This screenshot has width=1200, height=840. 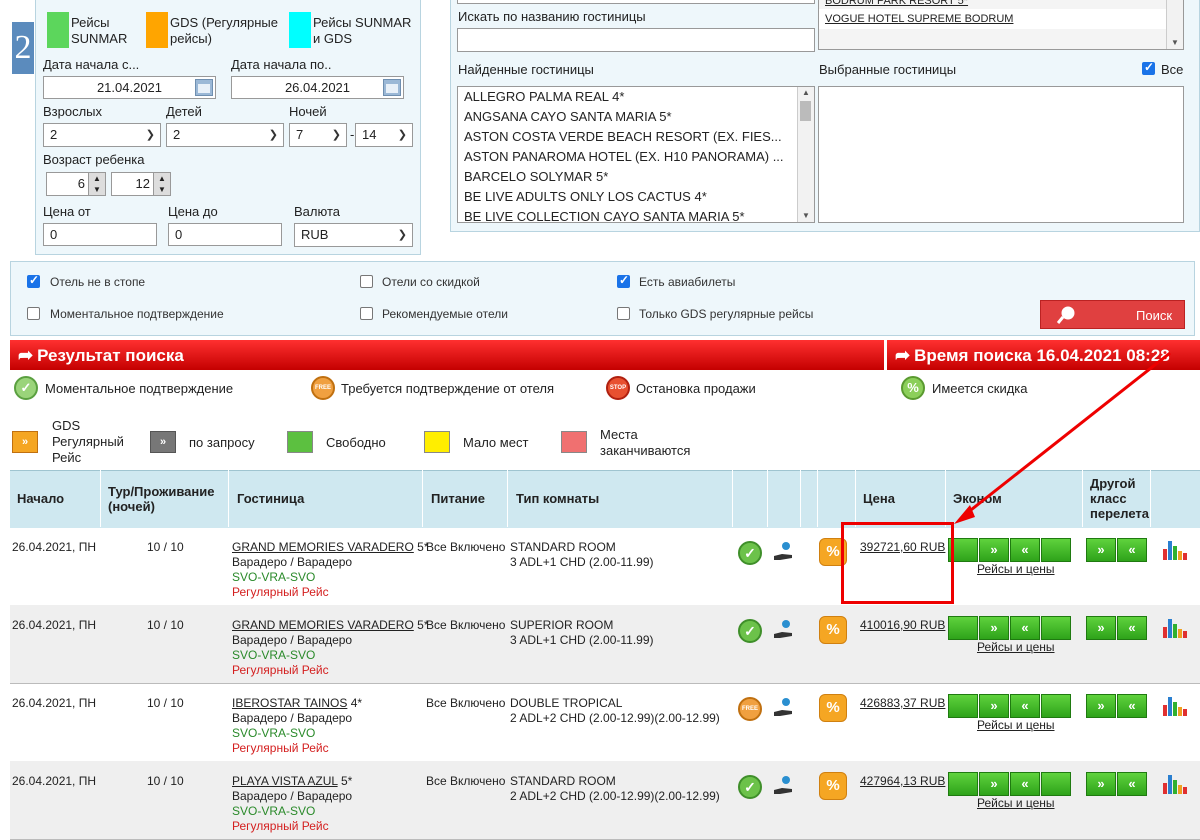 I want to click on selected-hotels-list, so click(x=1001, y=154).